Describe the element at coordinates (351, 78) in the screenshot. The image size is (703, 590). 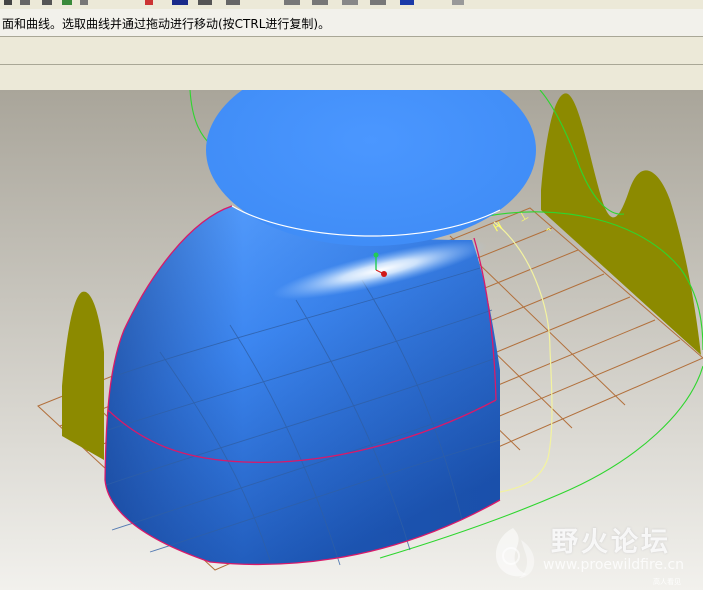
I see `separator-bar` at that location.